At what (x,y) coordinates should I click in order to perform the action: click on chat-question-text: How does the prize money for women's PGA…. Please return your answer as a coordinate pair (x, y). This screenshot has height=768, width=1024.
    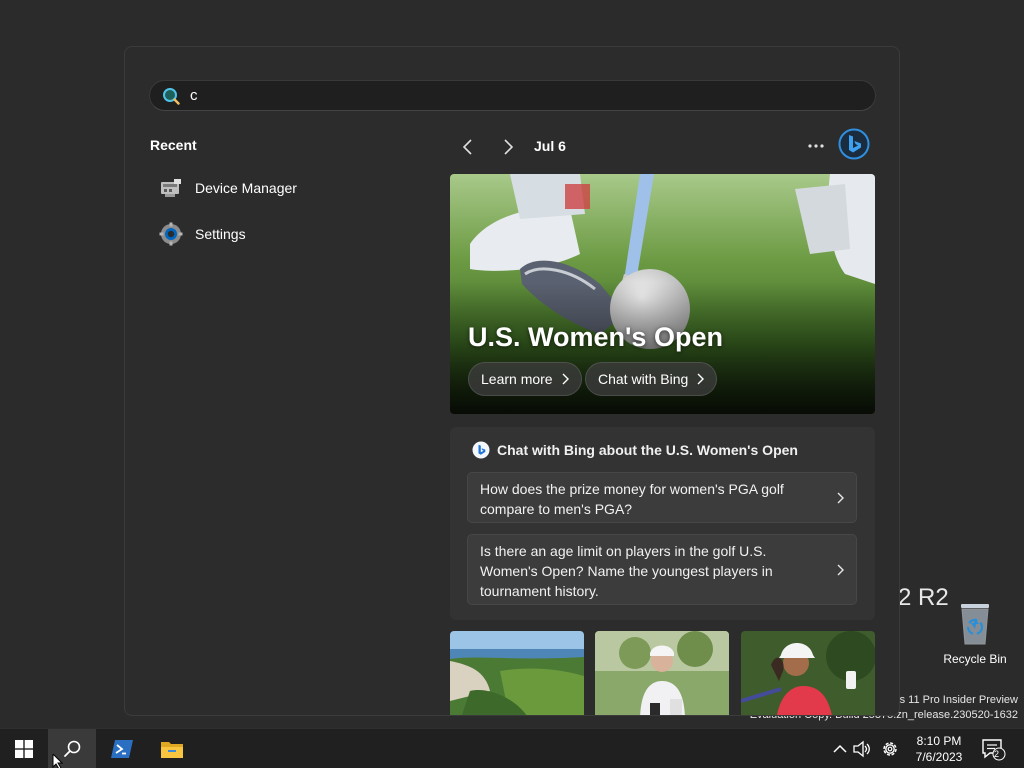
    Looking at the image, I should click on (632, 499).